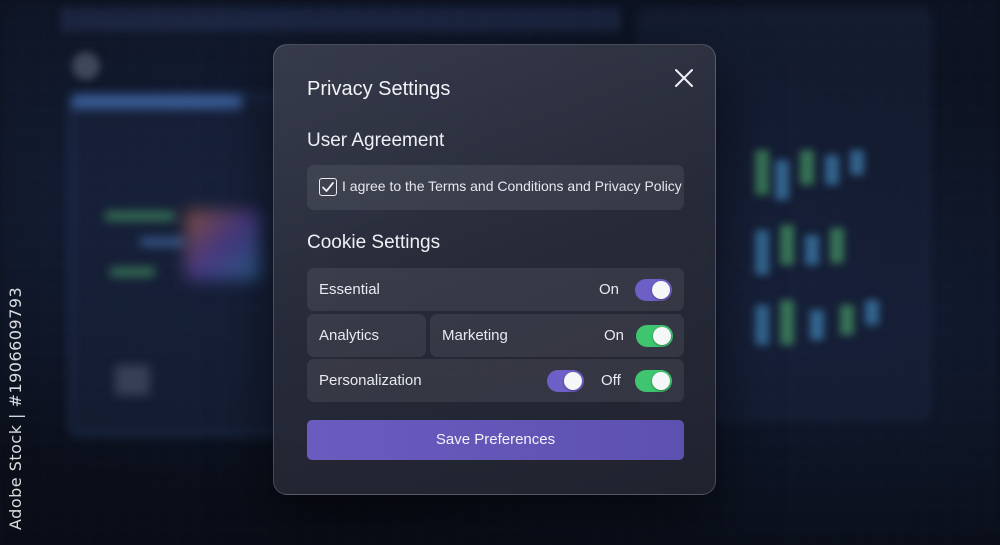  Describe the element at coordinates (349, 289) in the screenshot. I see `essential-label: Essential` at that location.